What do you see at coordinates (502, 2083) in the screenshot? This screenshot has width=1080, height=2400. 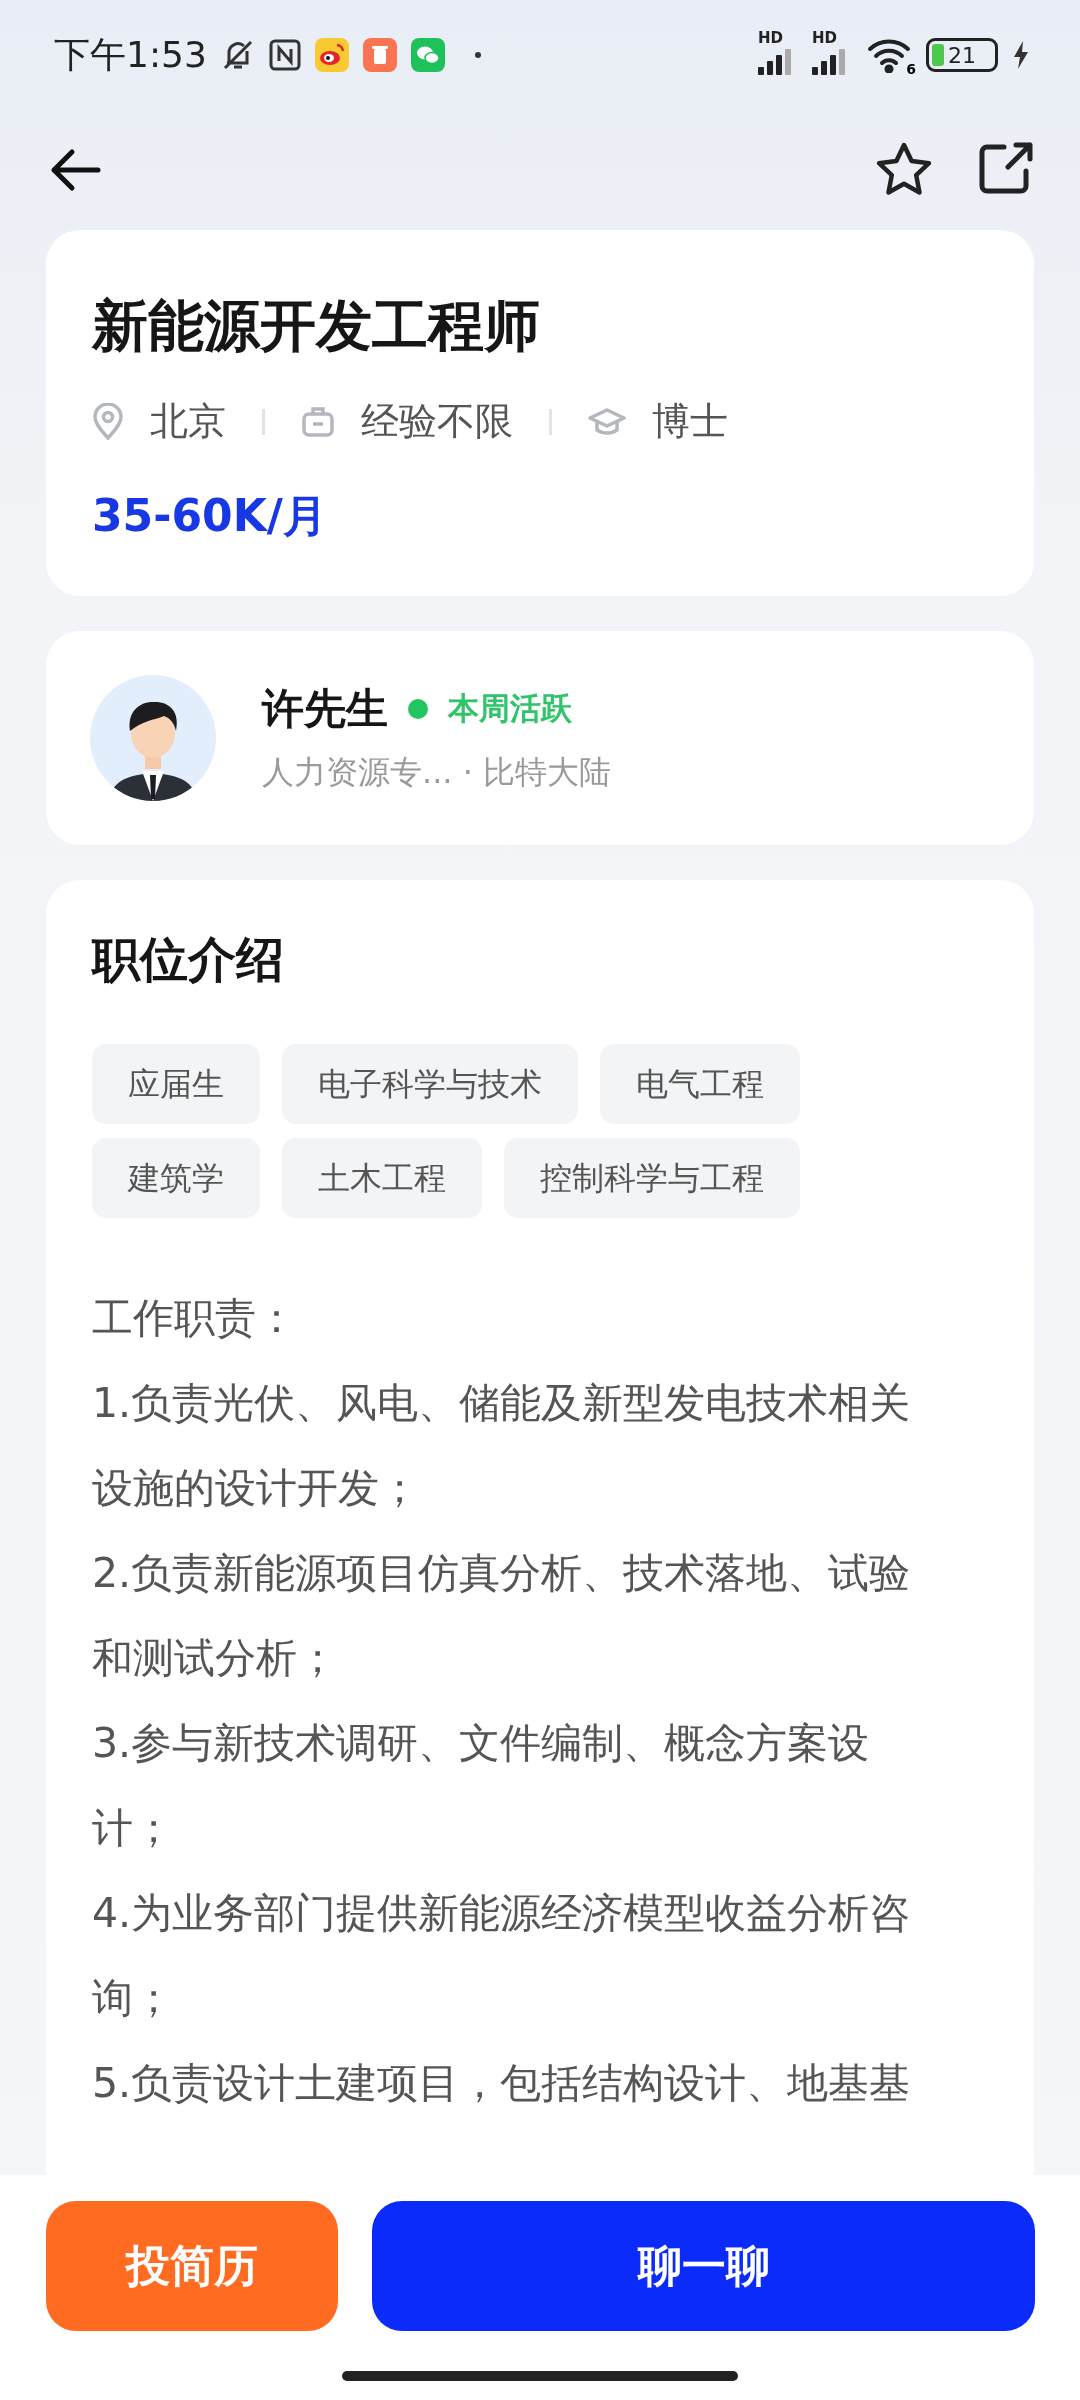 I see `description-paragraph: 5.负责设计土建项目，包括结构设计、地基基` at bounding box center [502, 2083].